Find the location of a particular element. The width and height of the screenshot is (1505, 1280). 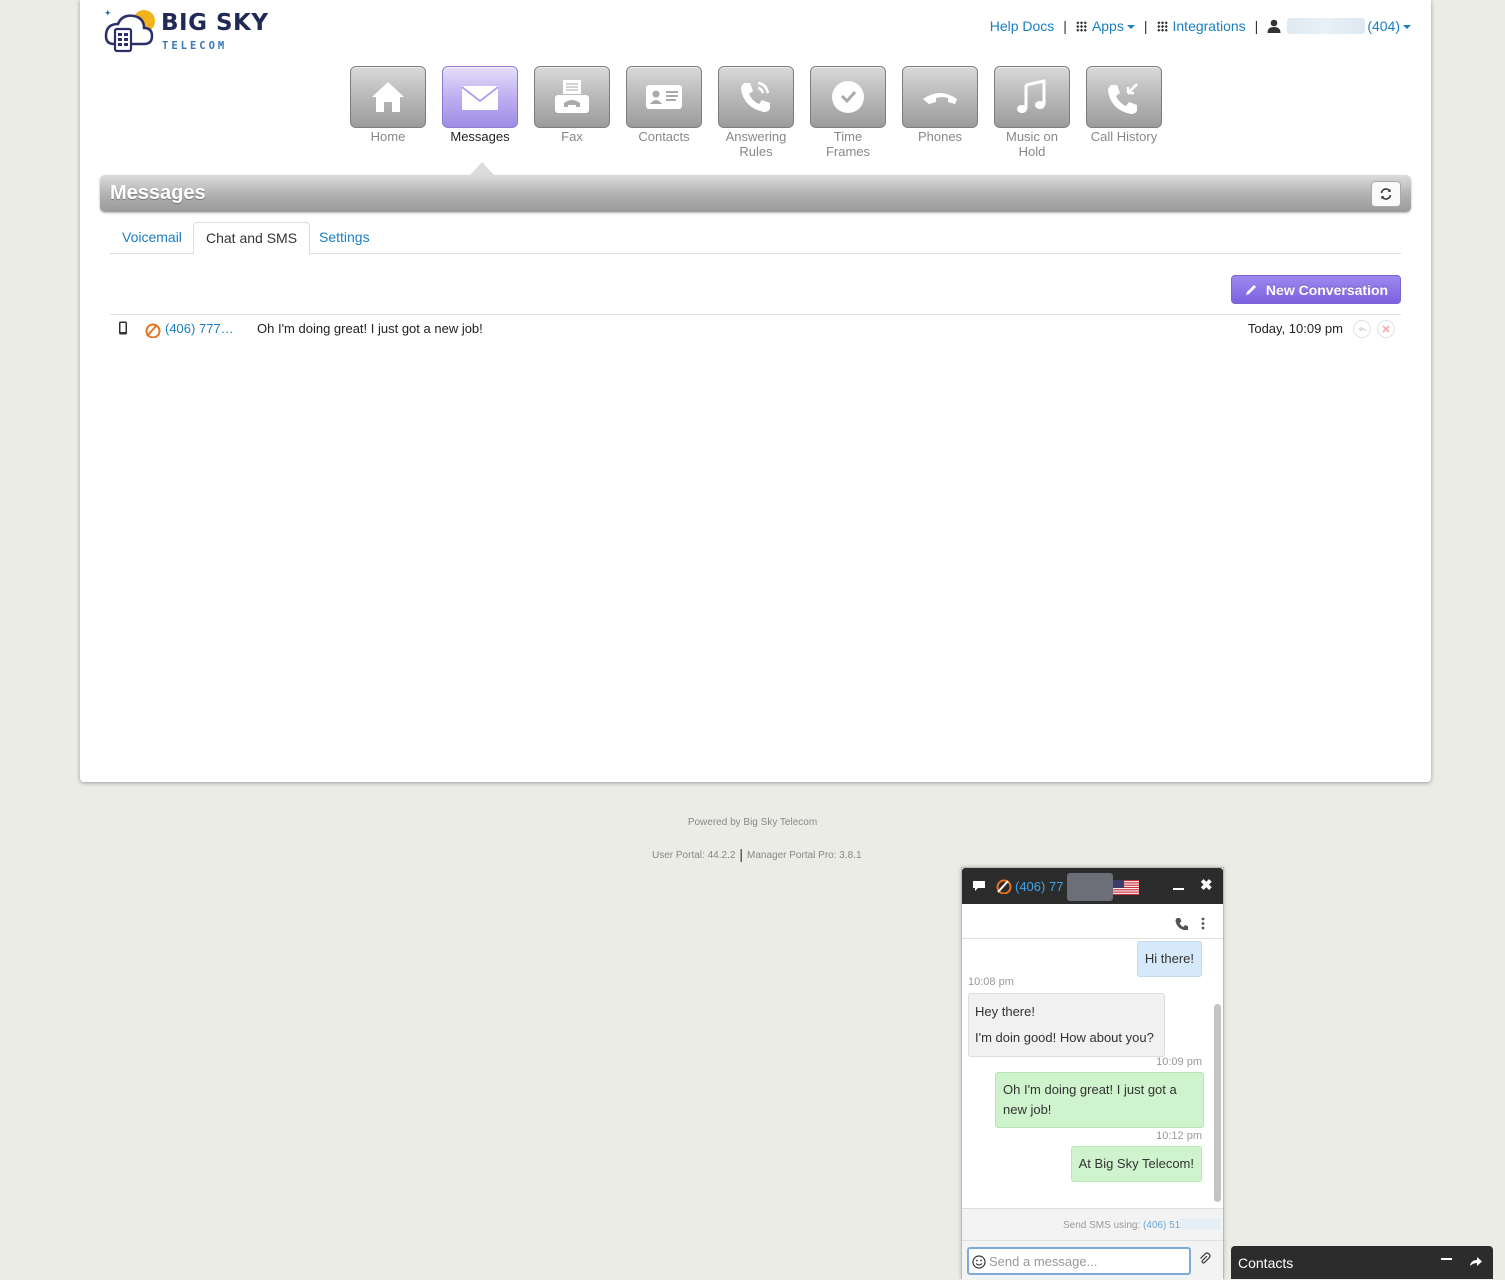

integrations-link: Integrations is located at coordinates (1209, 26).